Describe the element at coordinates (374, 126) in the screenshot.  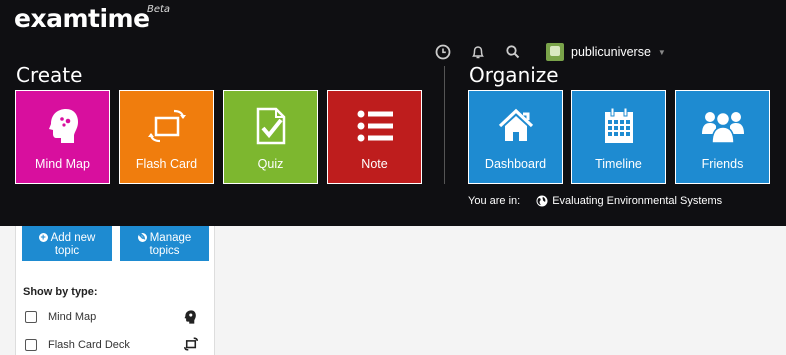
I see `bullet-list-icon` at that location.